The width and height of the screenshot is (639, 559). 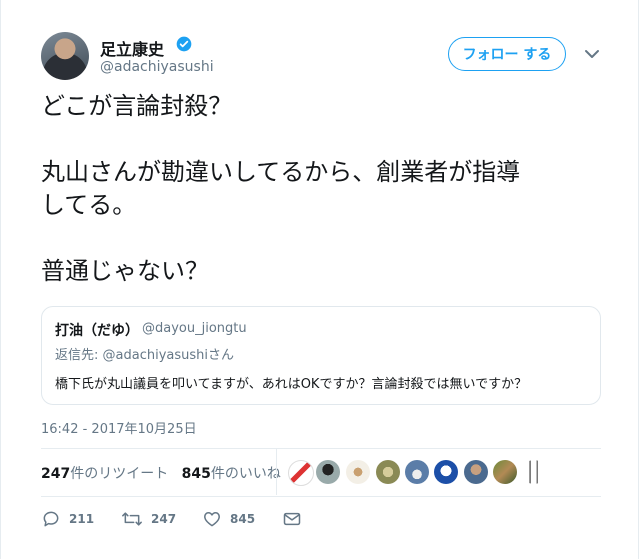 I want to click on direct-message-button, so click(x=292, y=519).